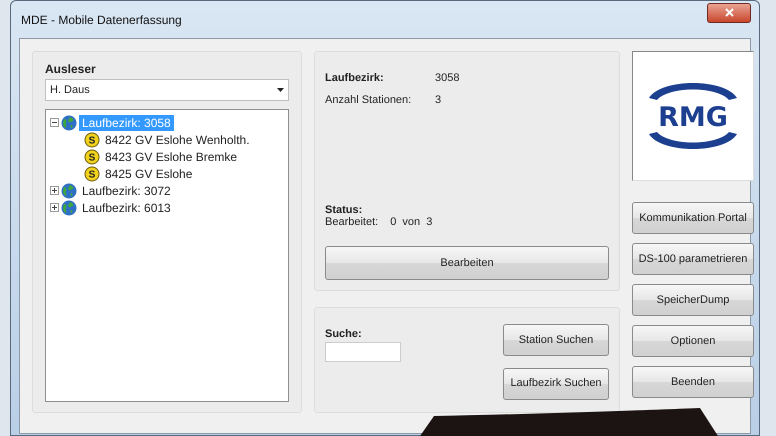  What do you see at coordinates (693, 116) in the screenshot?
I see `logo: RMG` at bounding box center [693, 116].